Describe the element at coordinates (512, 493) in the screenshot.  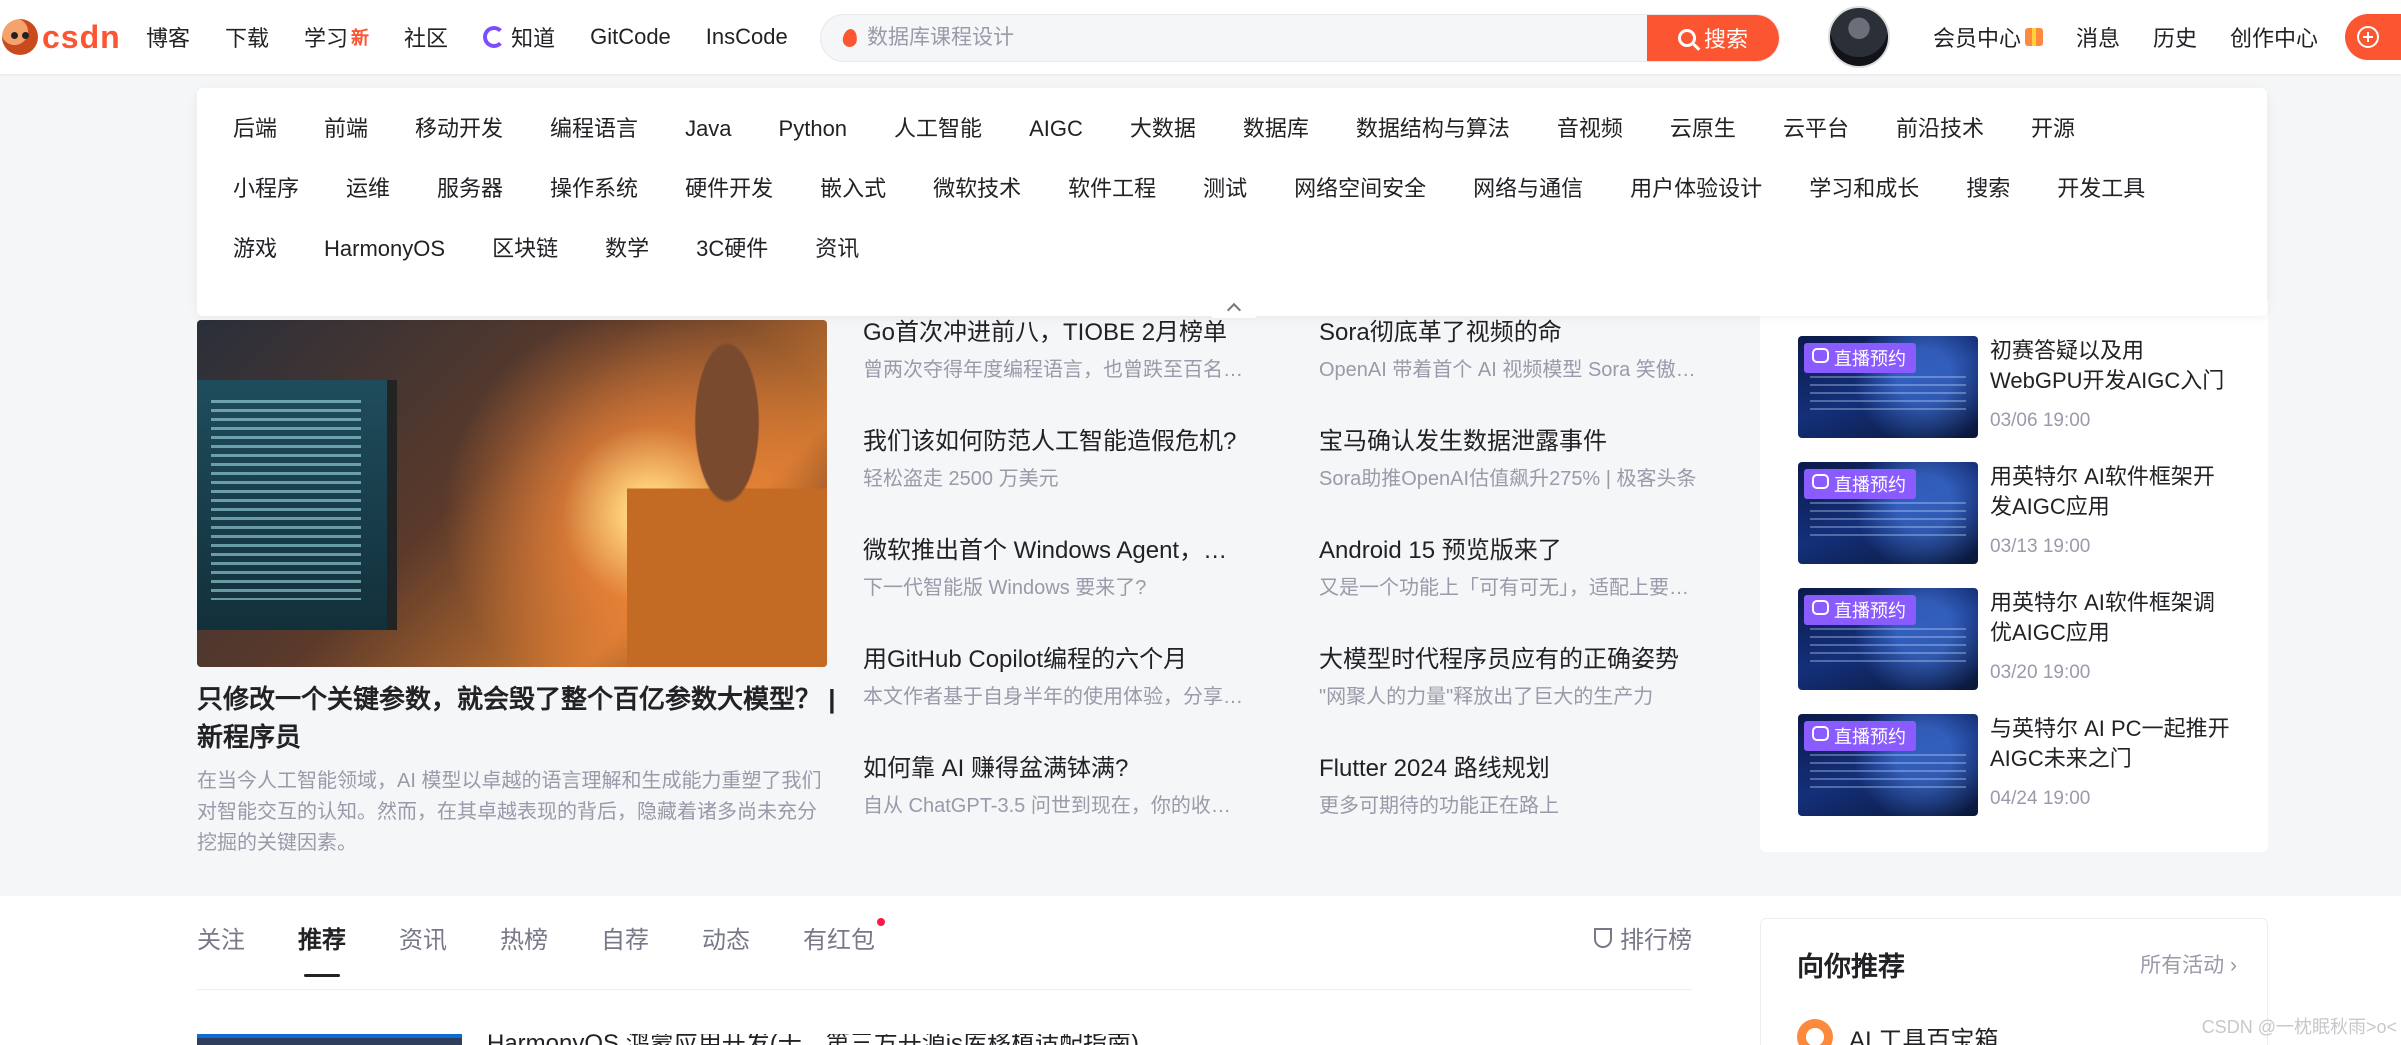
I see `hero-image` at that location.